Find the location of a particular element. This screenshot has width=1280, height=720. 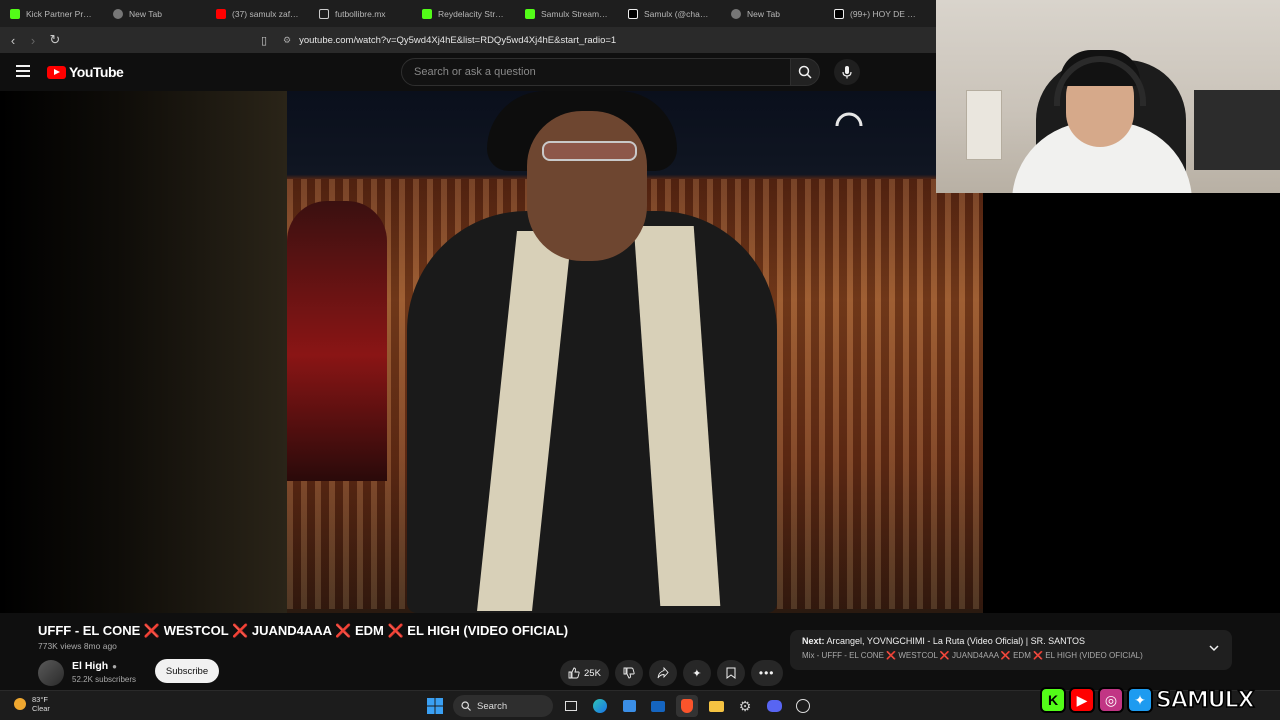

tab-label: futbollibre.mx is located at coordinates (360, 13).